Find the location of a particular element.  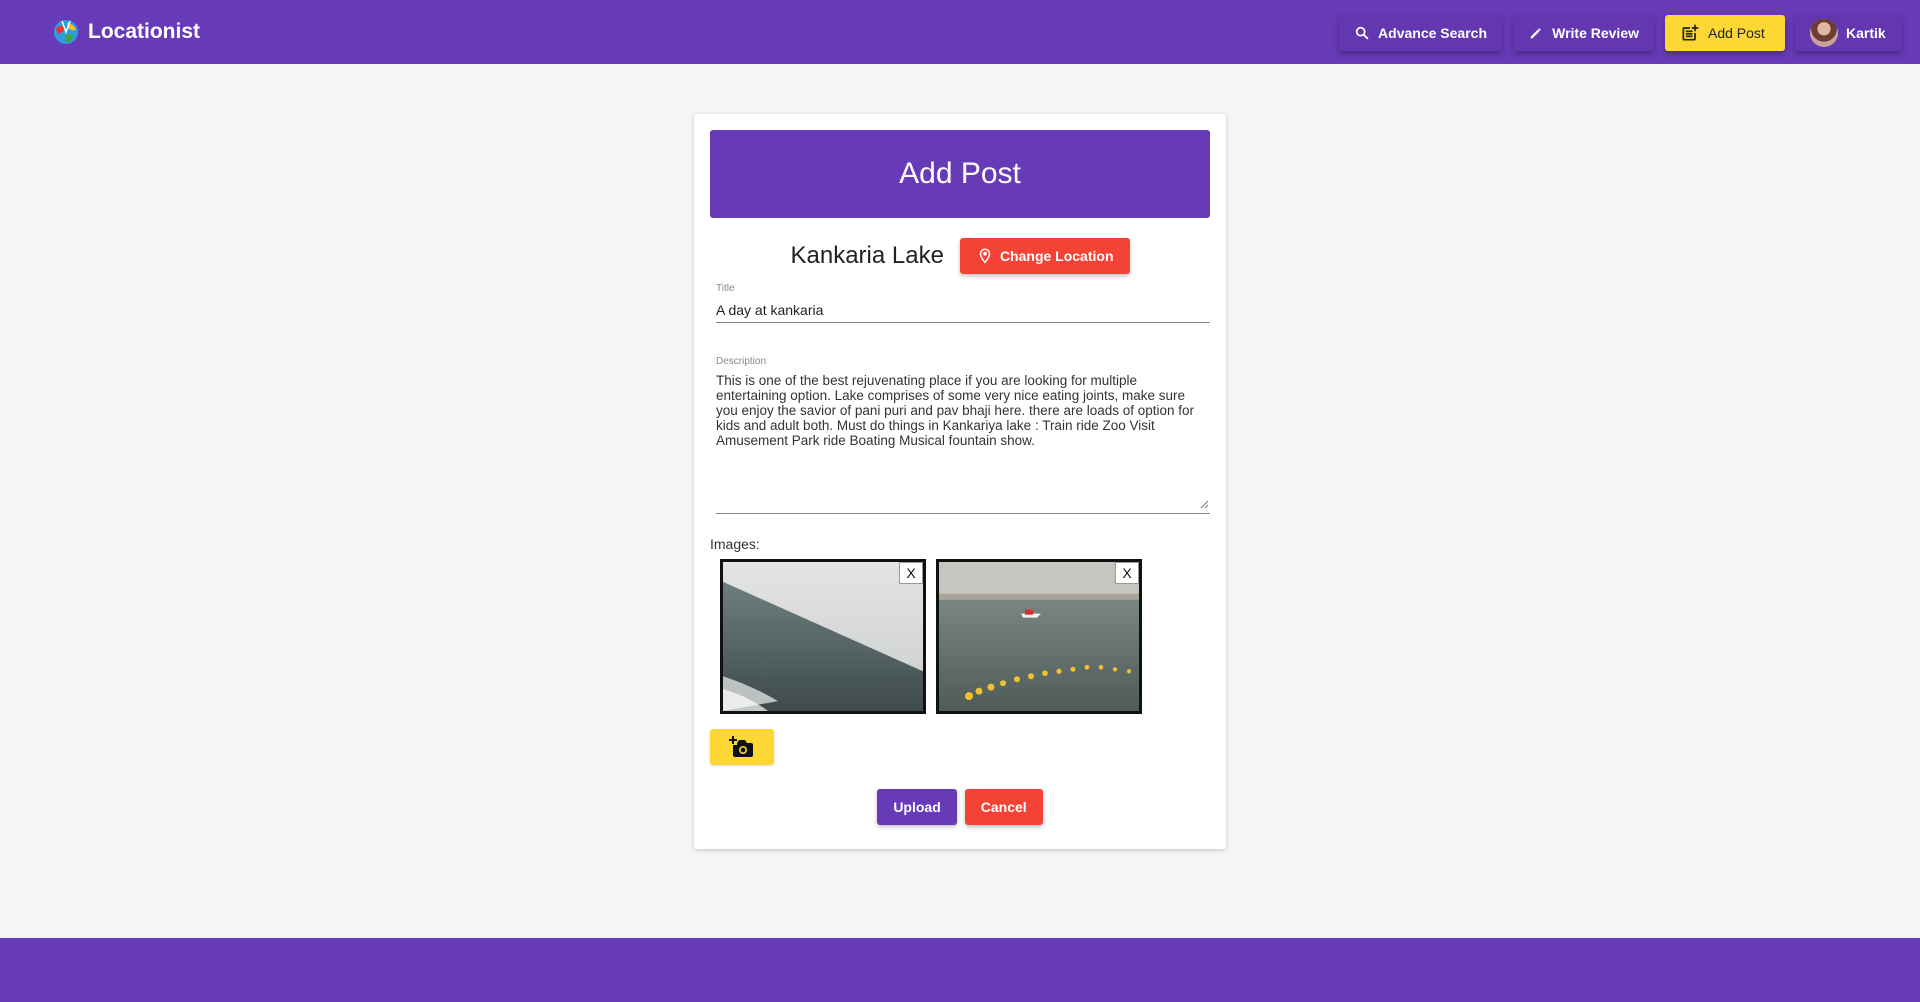

title-underline is located at coordinates (963, 322).